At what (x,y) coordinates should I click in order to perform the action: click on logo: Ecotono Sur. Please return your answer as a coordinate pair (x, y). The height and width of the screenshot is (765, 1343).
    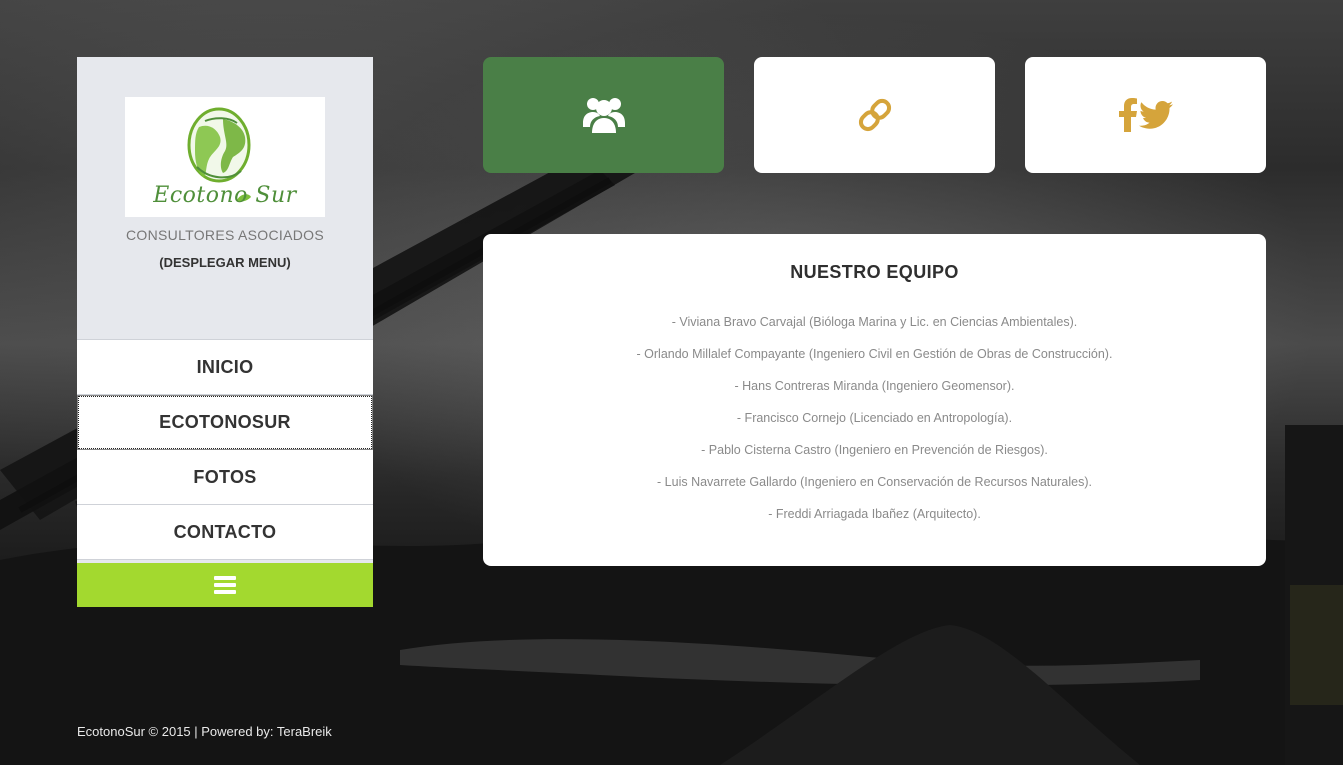
    Looking at the image, I should click on (225, 157).